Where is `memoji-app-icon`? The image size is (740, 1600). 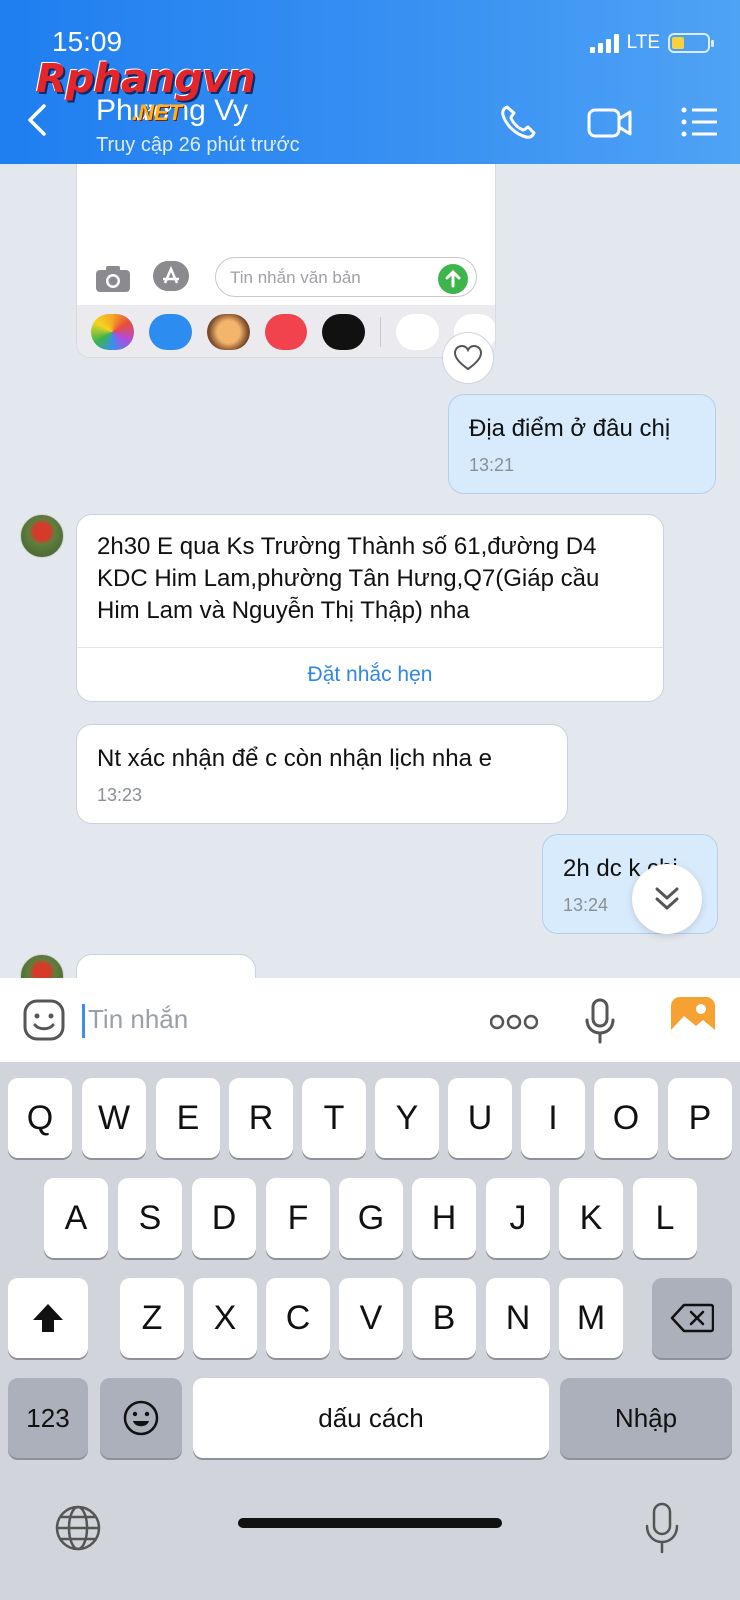
memoji-app-icon is located at coordinates (228, 332).